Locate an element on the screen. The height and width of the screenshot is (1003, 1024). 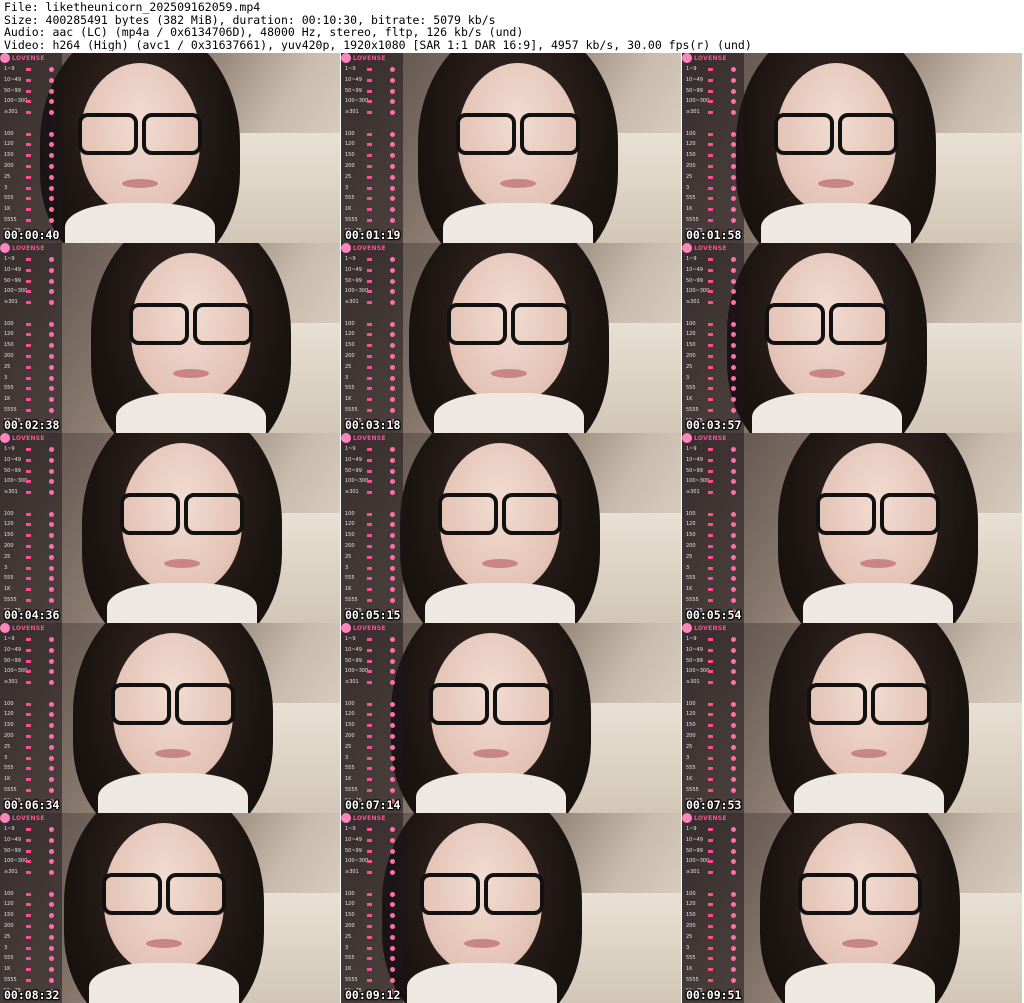
overlay-level-value: 120 is located at coordinates (9, 144).